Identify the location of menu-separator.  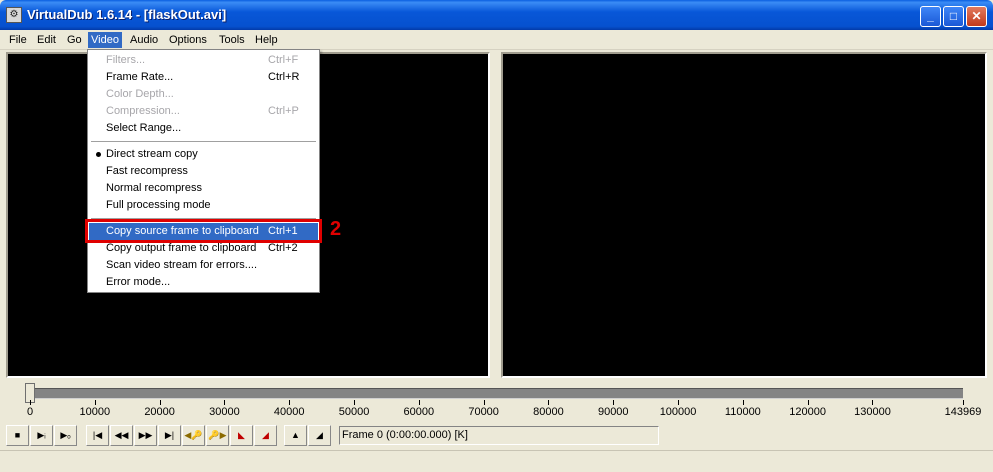
(203, 141).